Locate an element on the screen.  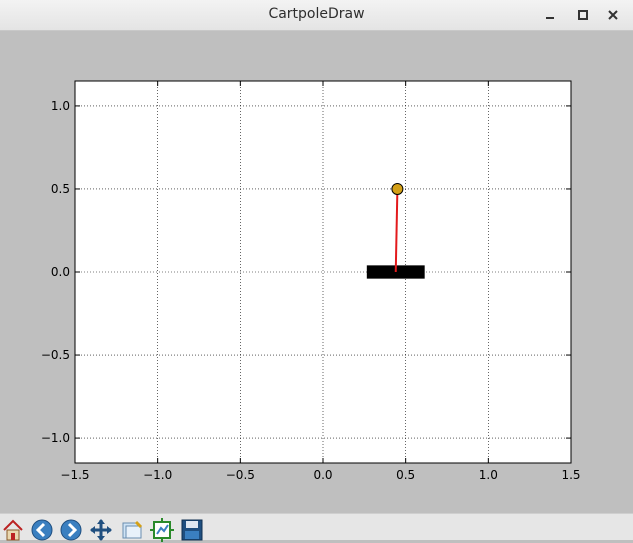
x-tick-label: 0.0 is located at coordinates (322, 475).